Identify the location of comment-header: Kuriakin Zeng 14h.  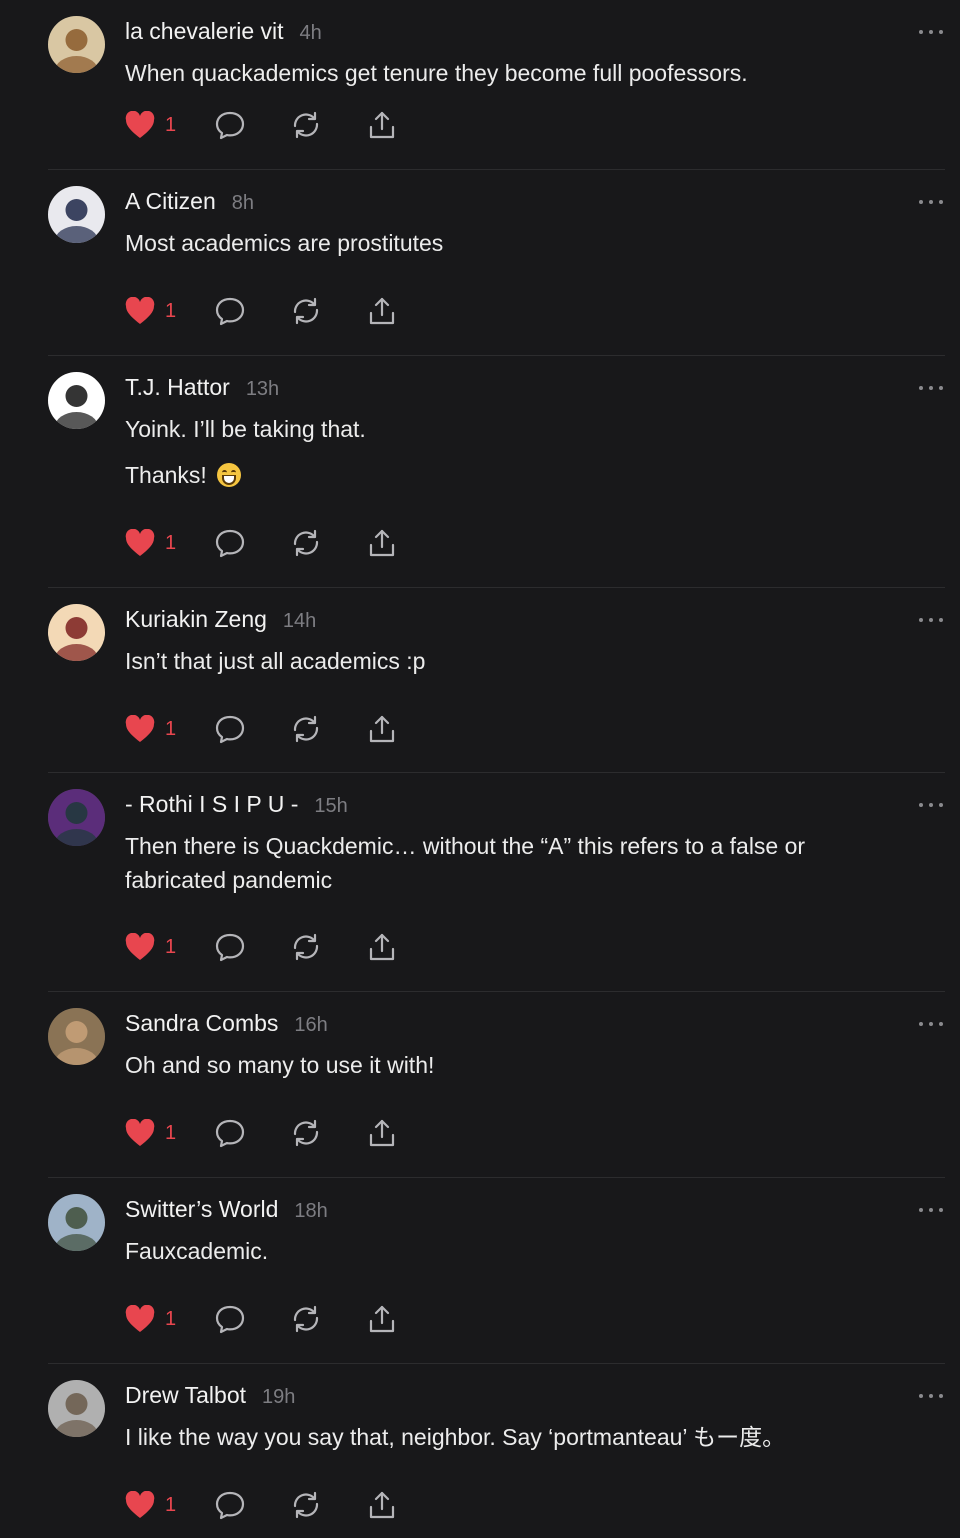
(220, 619).